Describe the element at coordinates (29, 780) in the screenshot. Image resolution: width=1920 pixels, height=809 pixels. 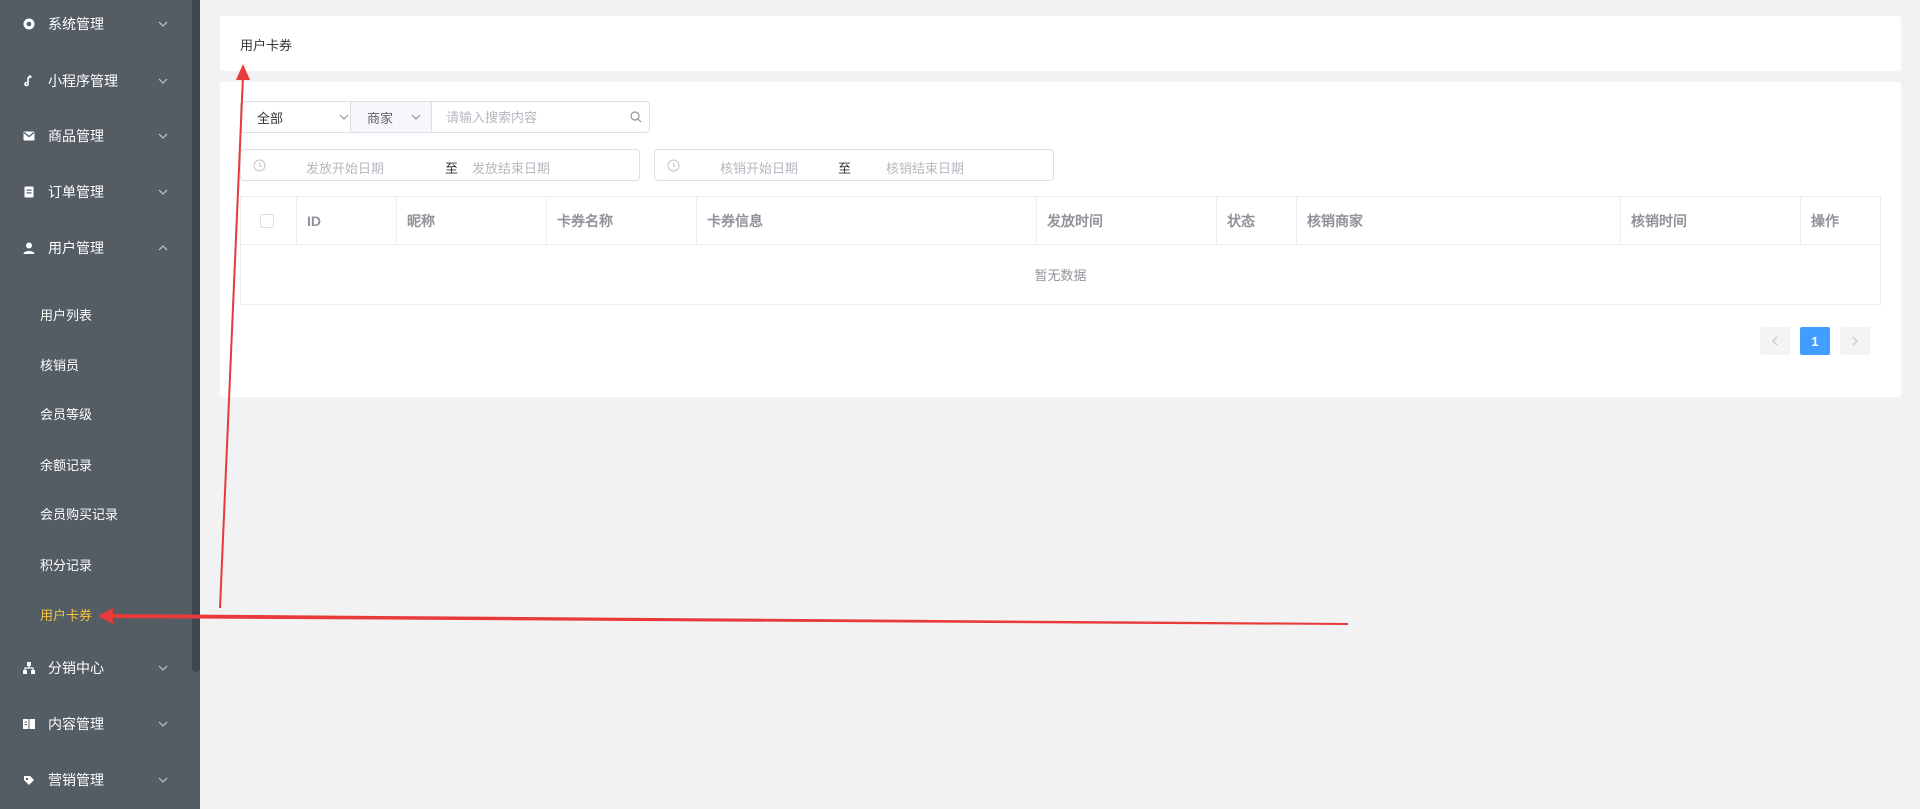
I see `marketing-icon` at that location.